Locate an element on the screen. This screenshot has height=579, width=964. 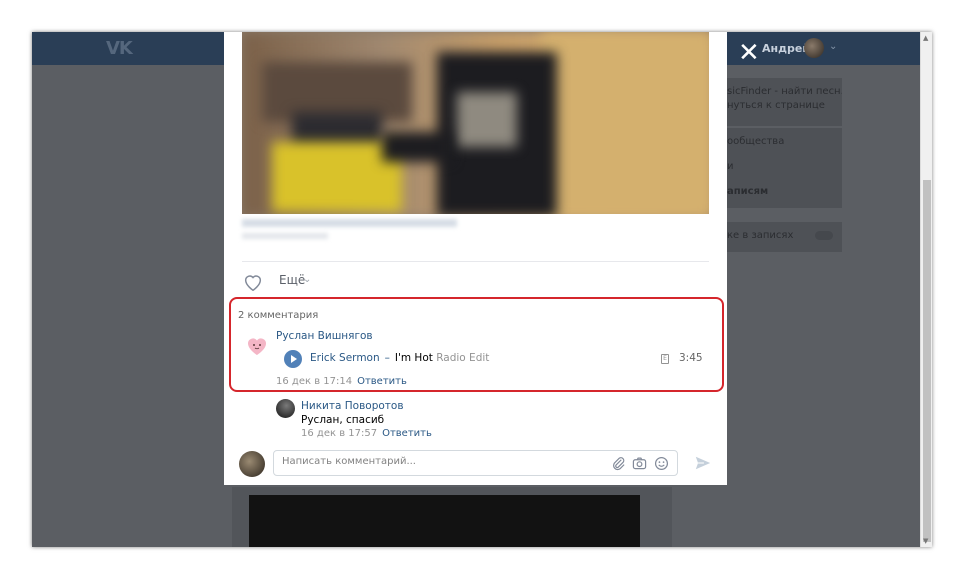
comment-date: 16 дек в 17:57 Ответить is located at coordinates (366, 433).